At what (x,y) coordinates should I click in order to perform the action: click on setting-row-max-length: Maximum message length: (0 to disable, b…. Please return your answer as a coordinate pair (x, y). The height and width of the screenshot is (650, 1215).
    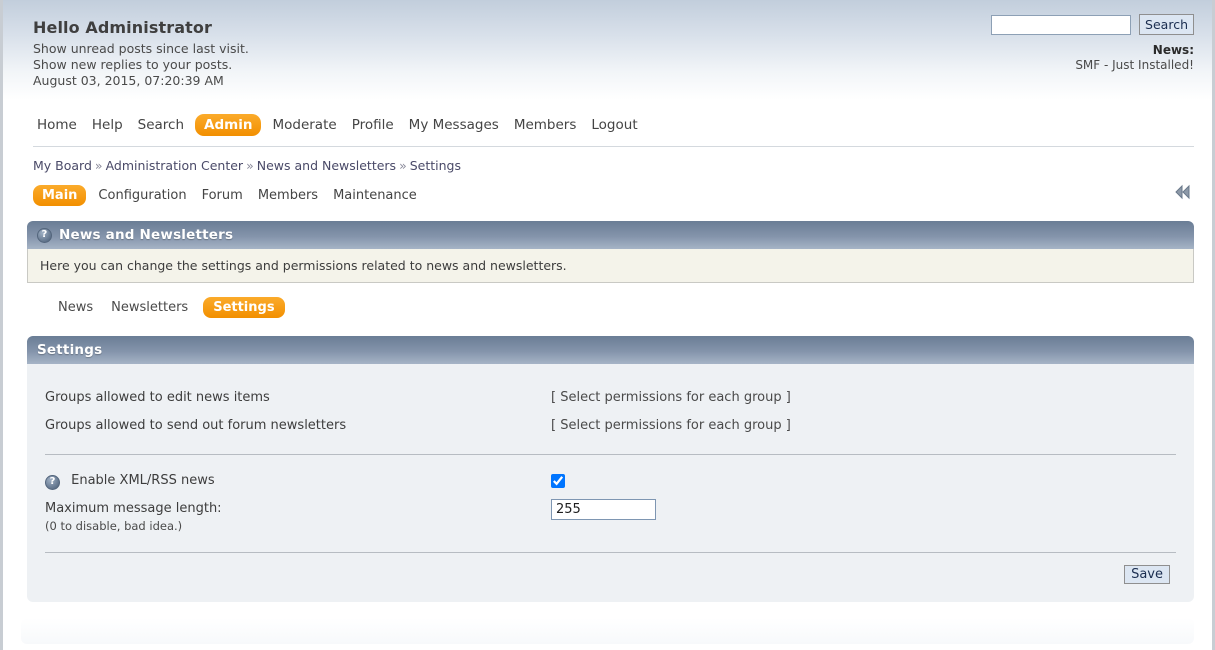
    Looking at the image, I should click on (610, 516).